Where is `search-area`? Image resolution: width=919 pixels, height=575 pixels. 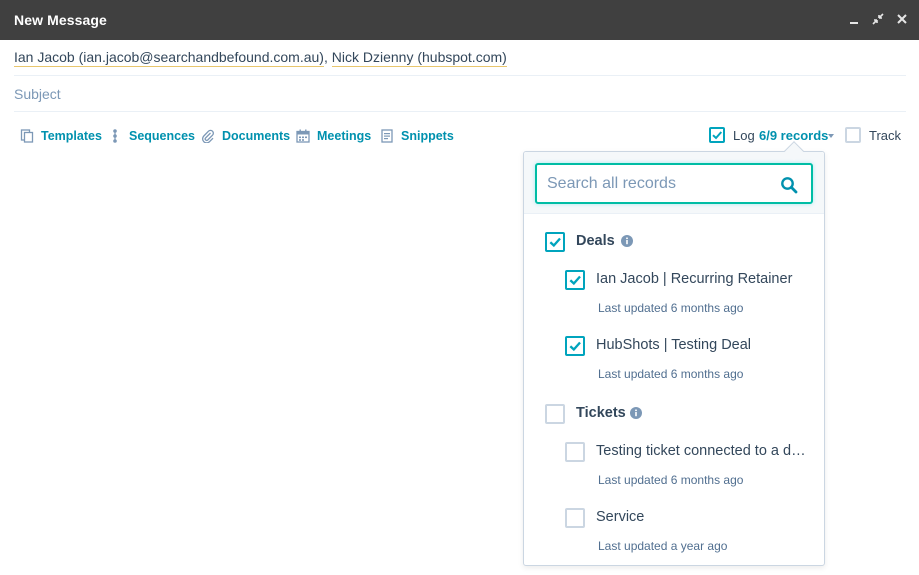
search-area is located at coordinates (674, 183).